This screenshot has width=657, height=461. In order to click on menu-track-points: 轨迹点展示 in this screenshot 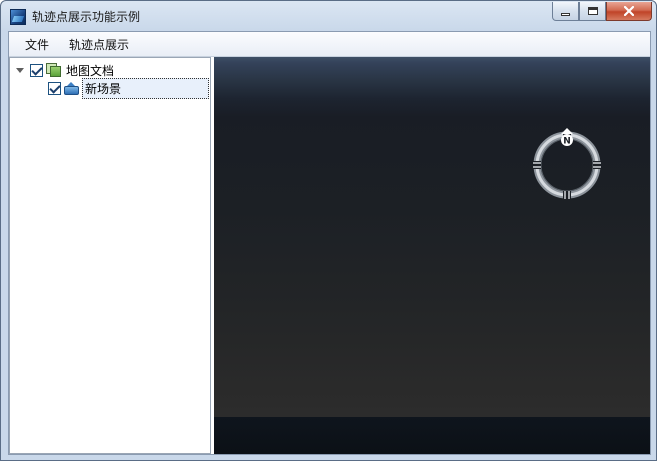, I will do `click(99, 44)`.